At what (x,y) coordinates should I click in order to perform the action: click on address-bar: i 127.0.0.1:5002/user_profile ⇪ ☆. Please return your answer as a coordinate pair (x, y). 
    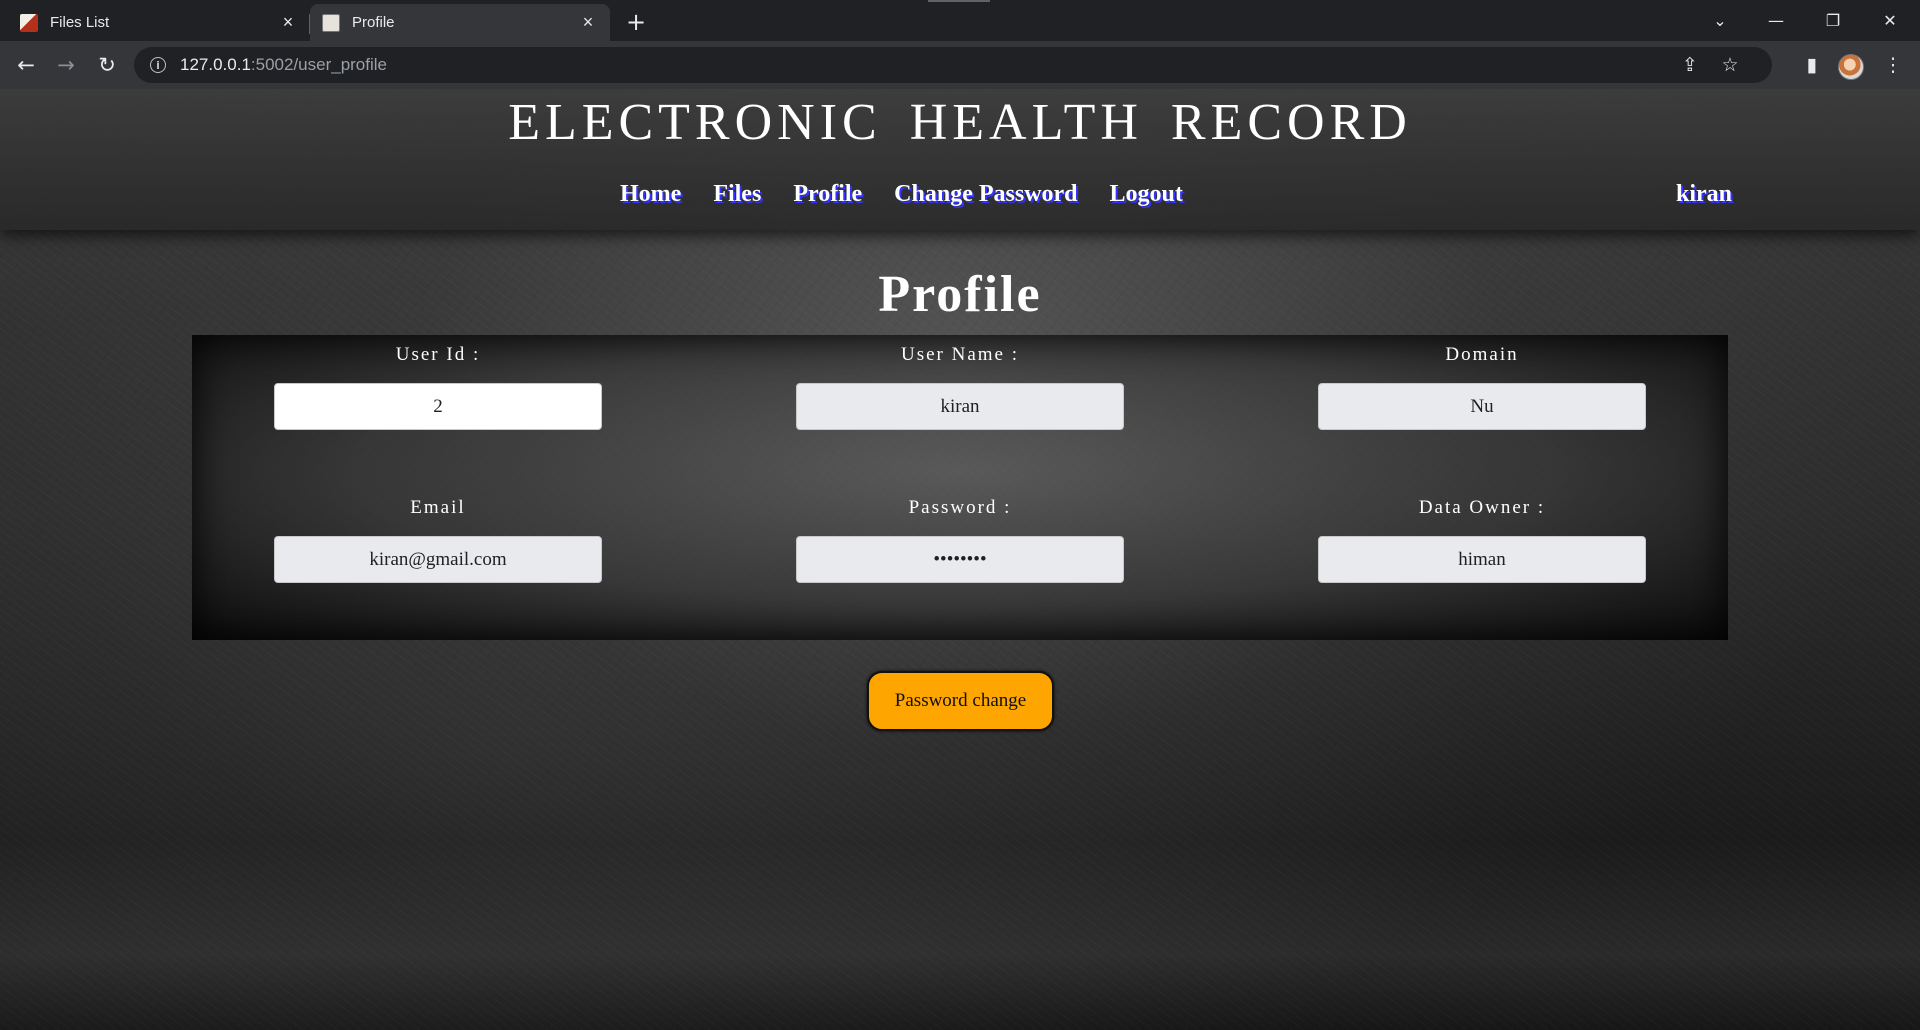
    Looking at the image, I should click on (953, 65).